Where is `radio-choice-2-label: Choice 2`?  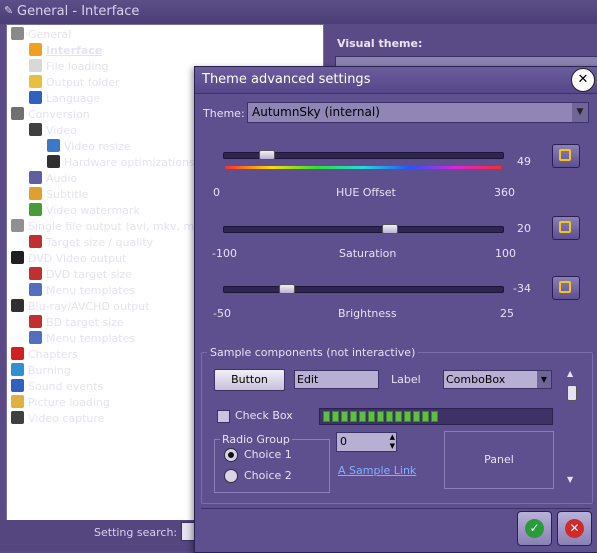
radio-choice-2-label: Choice 2 is located at coordinates (268, 475).